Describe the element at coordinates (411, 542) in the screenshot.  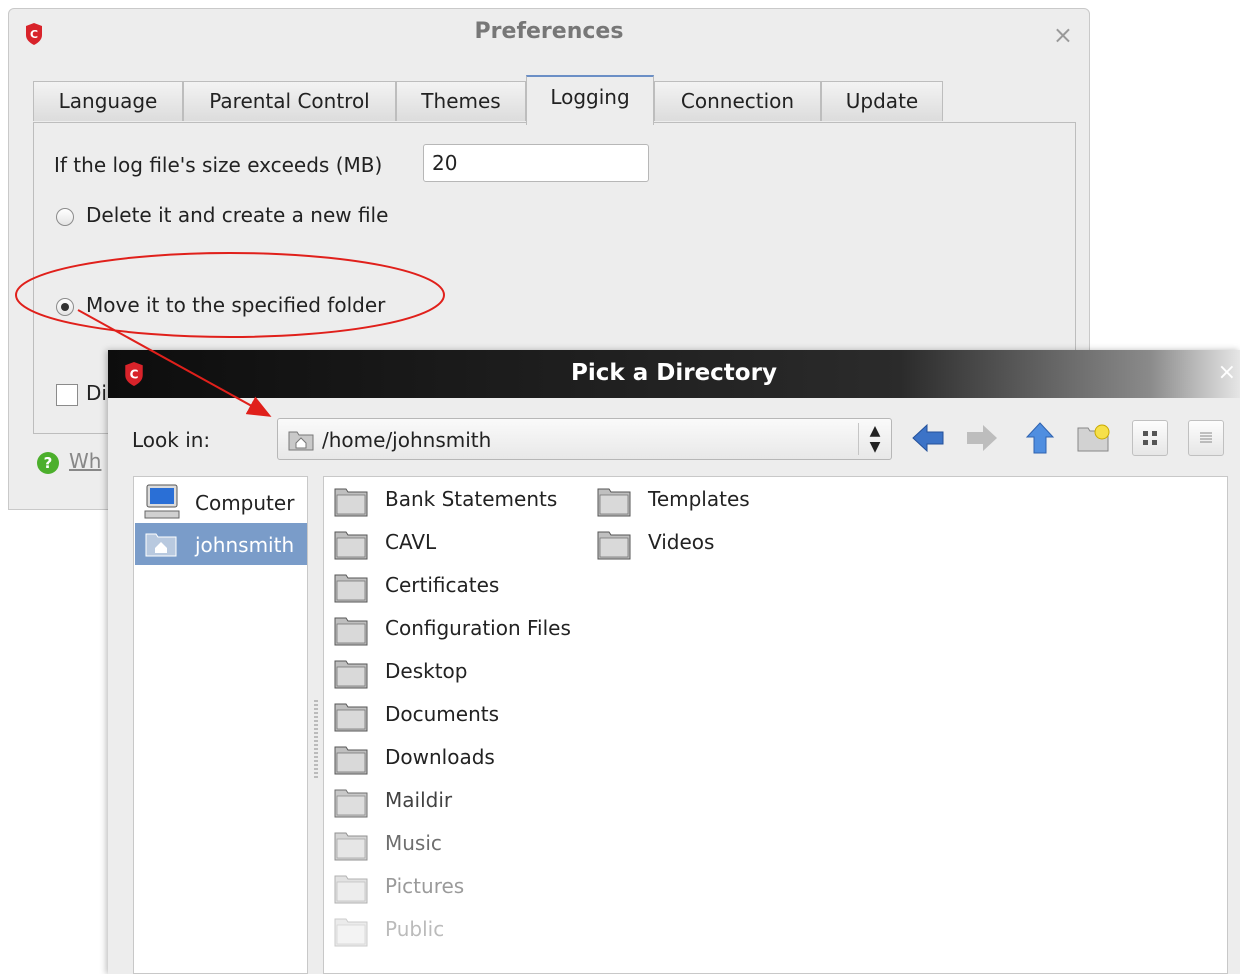
I see `folder-label: CAVL` at that location.